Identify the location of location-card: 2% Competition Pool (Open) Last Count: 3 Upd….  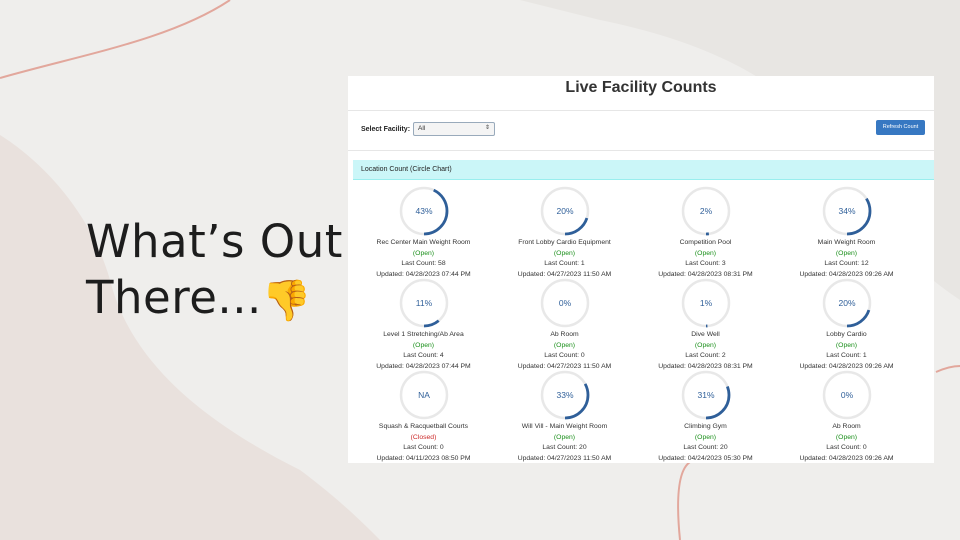
(705, 232).